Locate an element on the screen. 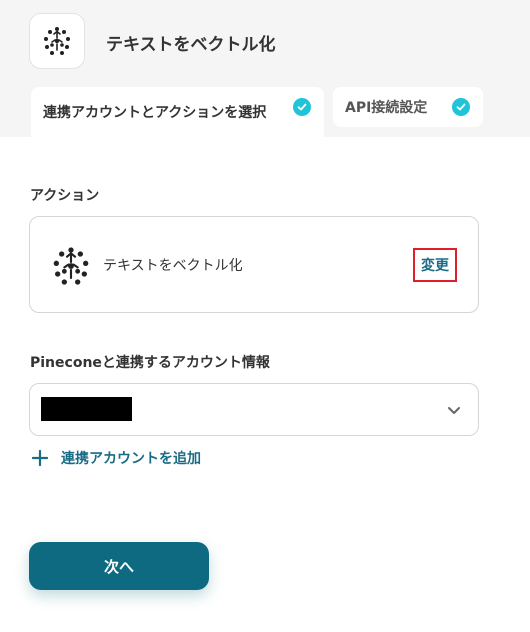 This screenshot has width=530, height=632. add-account-link: 連携アカウントを追加 is located at coordinates (116, 458).